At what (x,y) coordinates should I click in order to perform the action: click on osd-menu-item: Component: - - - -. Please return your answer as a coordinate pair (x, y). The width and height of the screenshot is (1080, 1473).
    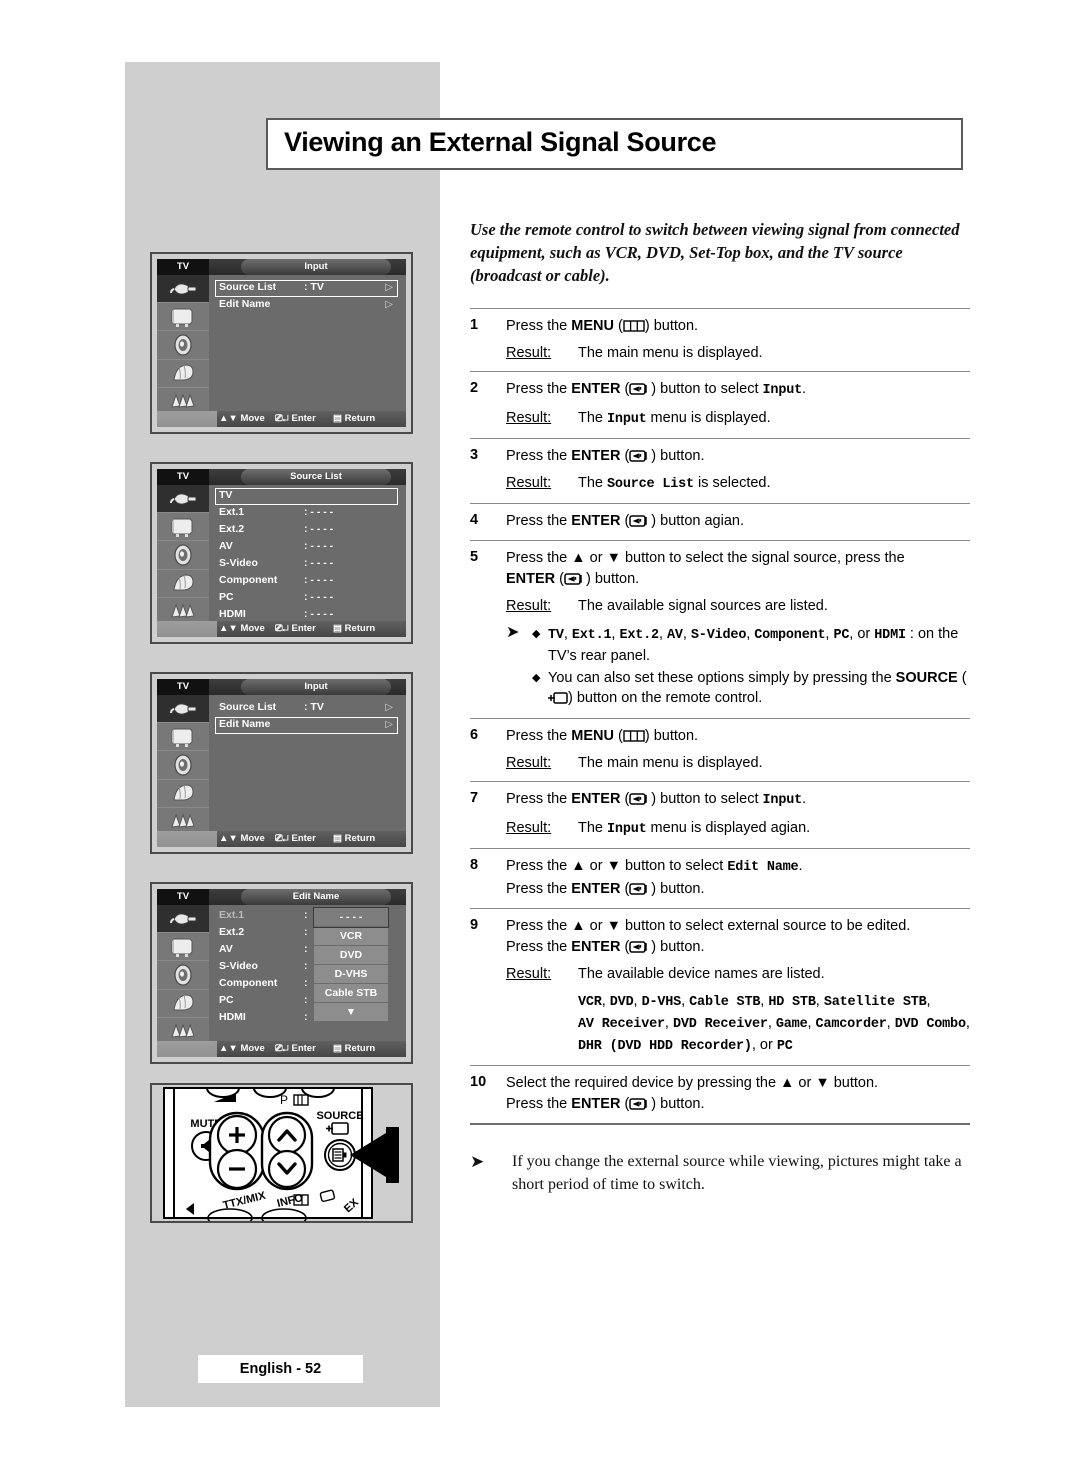
    Looking at the image, I should click on (307, 581).